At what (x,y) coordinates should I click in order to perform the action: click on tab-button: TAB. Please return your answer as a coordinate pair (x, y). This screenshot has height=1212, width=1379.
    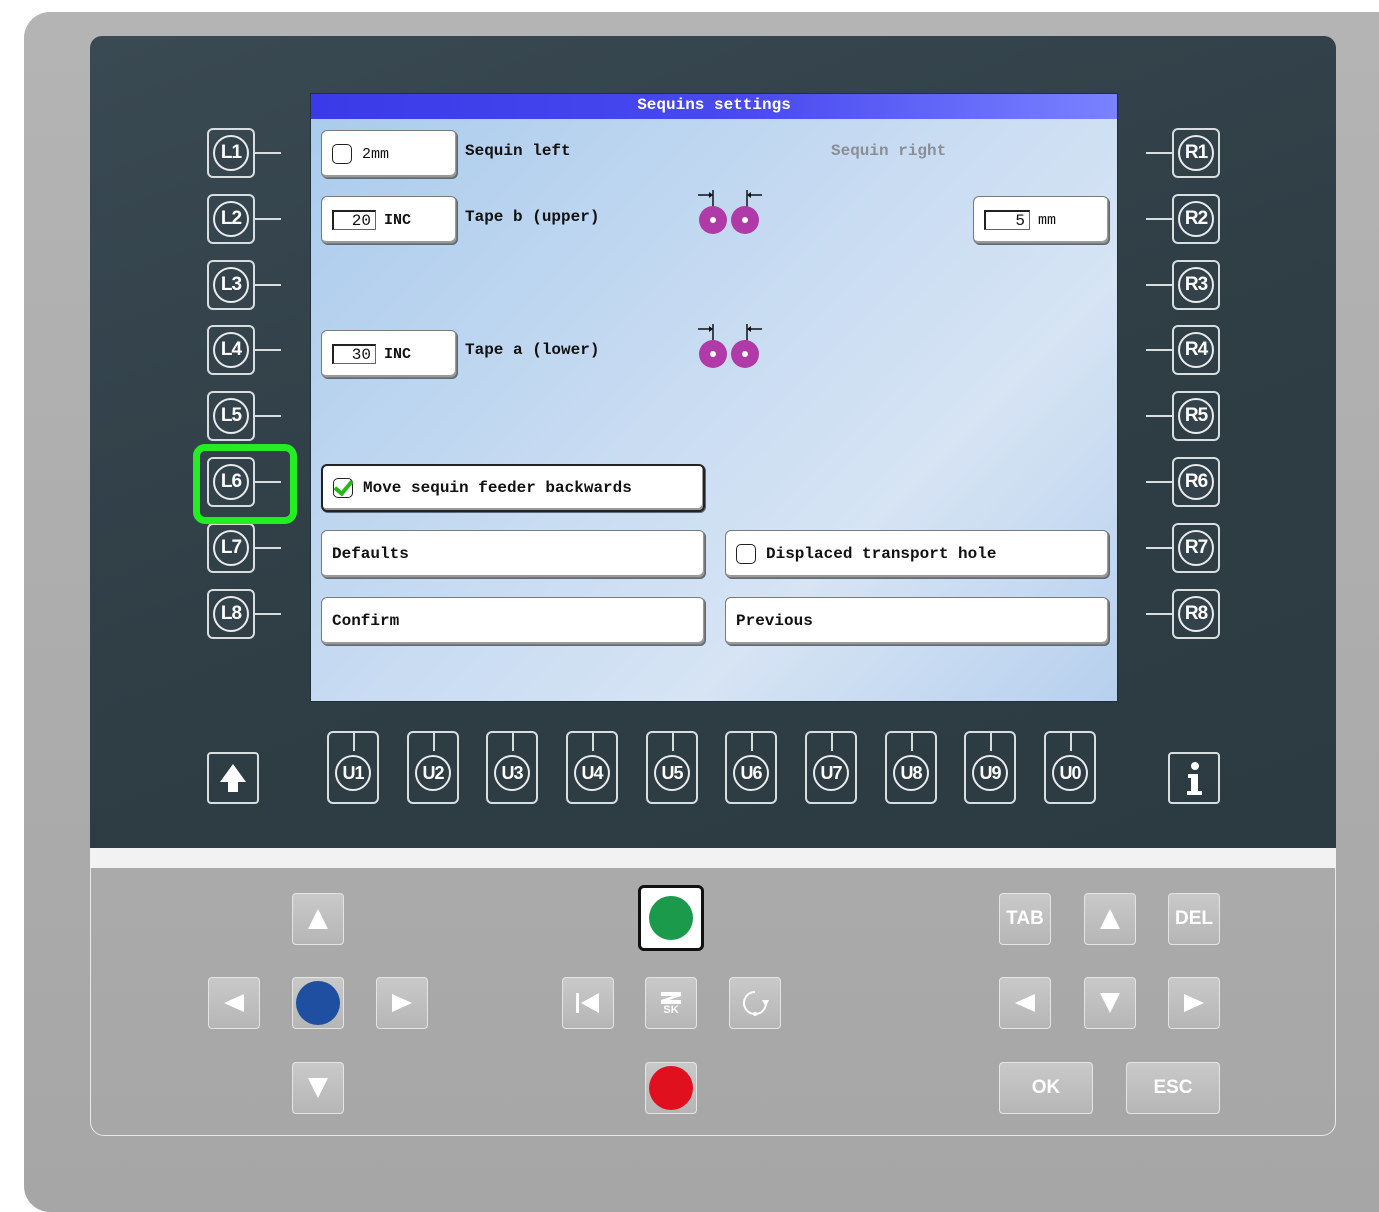
    Looking at the image, I should click on (1025, 919).